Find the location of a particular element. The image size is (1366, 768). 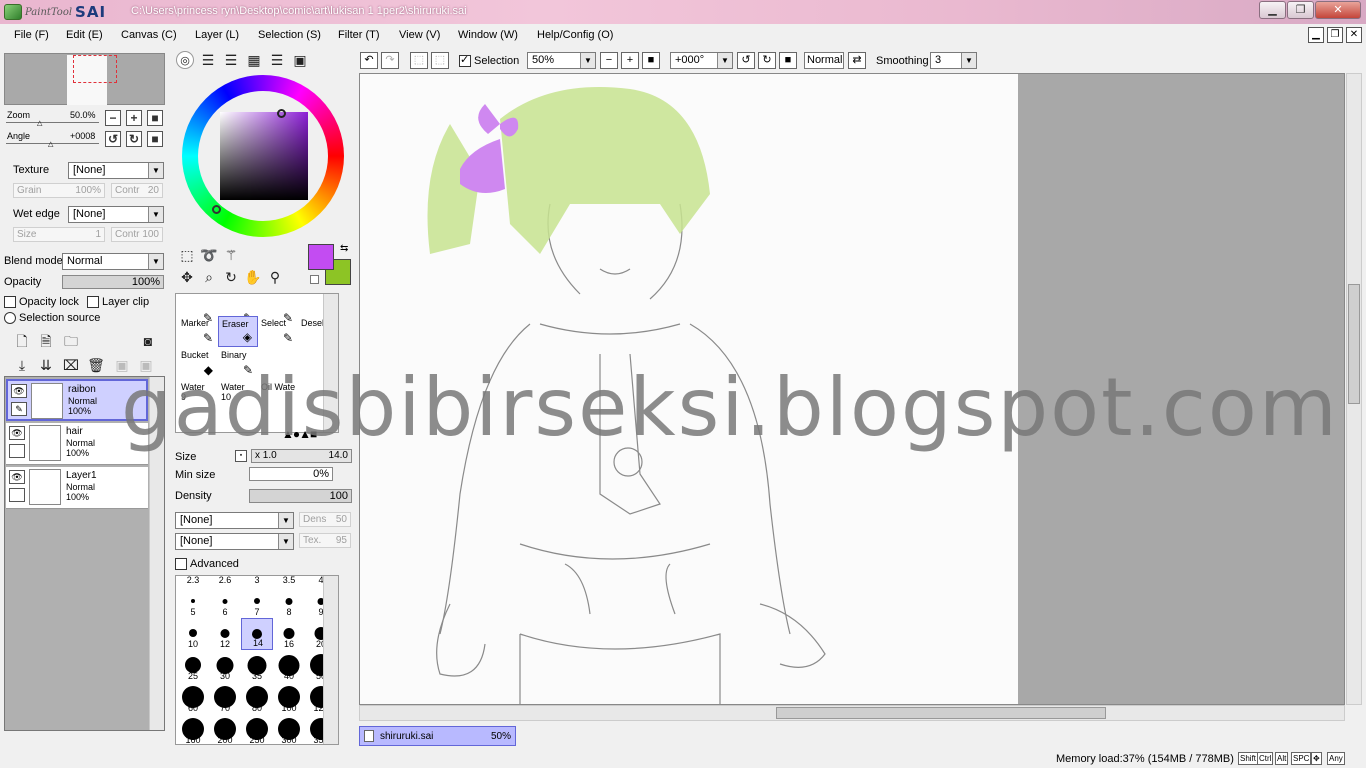

menu-filter: Filter (T) is located at coordinates (359, 35).